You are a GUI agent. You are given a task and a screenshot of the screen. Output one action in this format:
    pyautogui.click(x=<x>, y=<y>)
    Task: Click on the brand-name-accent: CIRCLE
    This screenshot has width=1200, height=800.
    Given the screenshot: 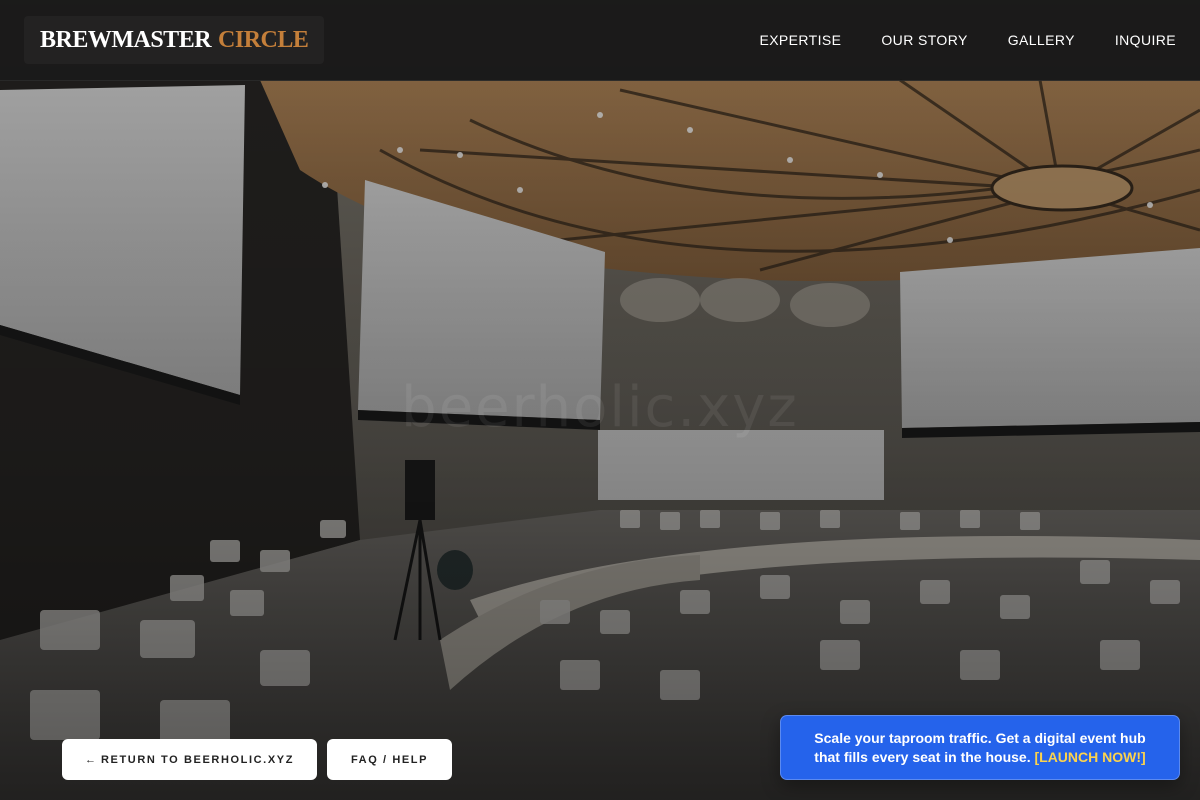 What is the action you would take?
    pyautogui.click(x=263, y=39)
    